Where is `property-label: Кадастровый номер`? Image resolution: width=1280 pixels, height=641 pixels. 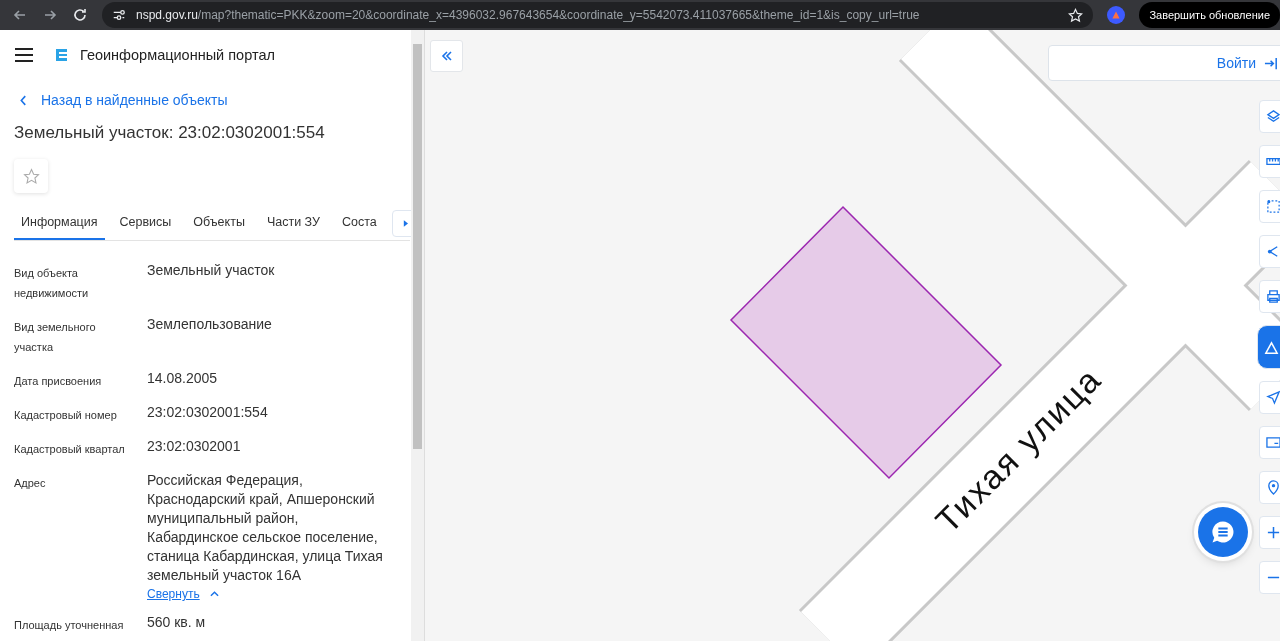 property-label: Кадастровый номер is located at coordinates (66, 415).